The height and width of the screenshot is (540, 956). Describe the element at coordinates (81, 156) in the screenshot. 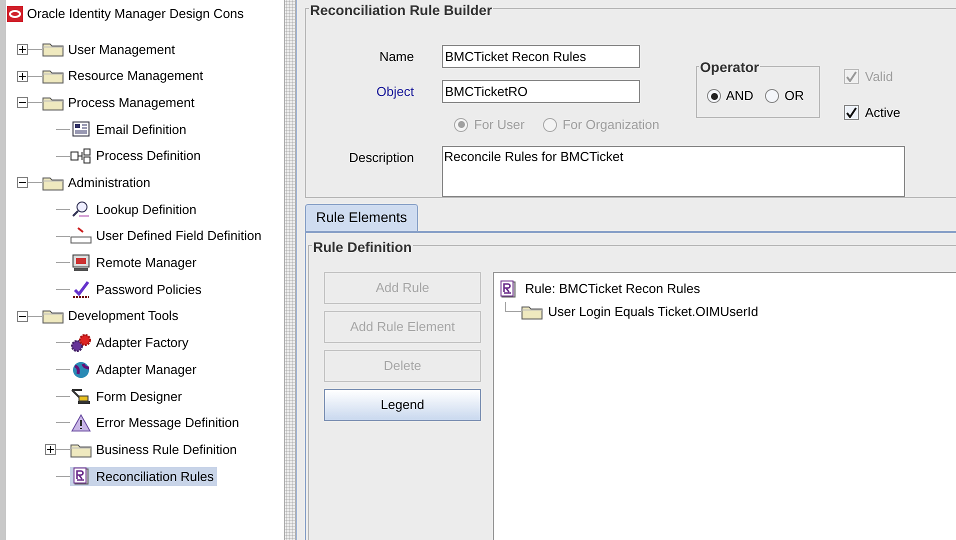

I see `flow-blocks-icon` at that location.